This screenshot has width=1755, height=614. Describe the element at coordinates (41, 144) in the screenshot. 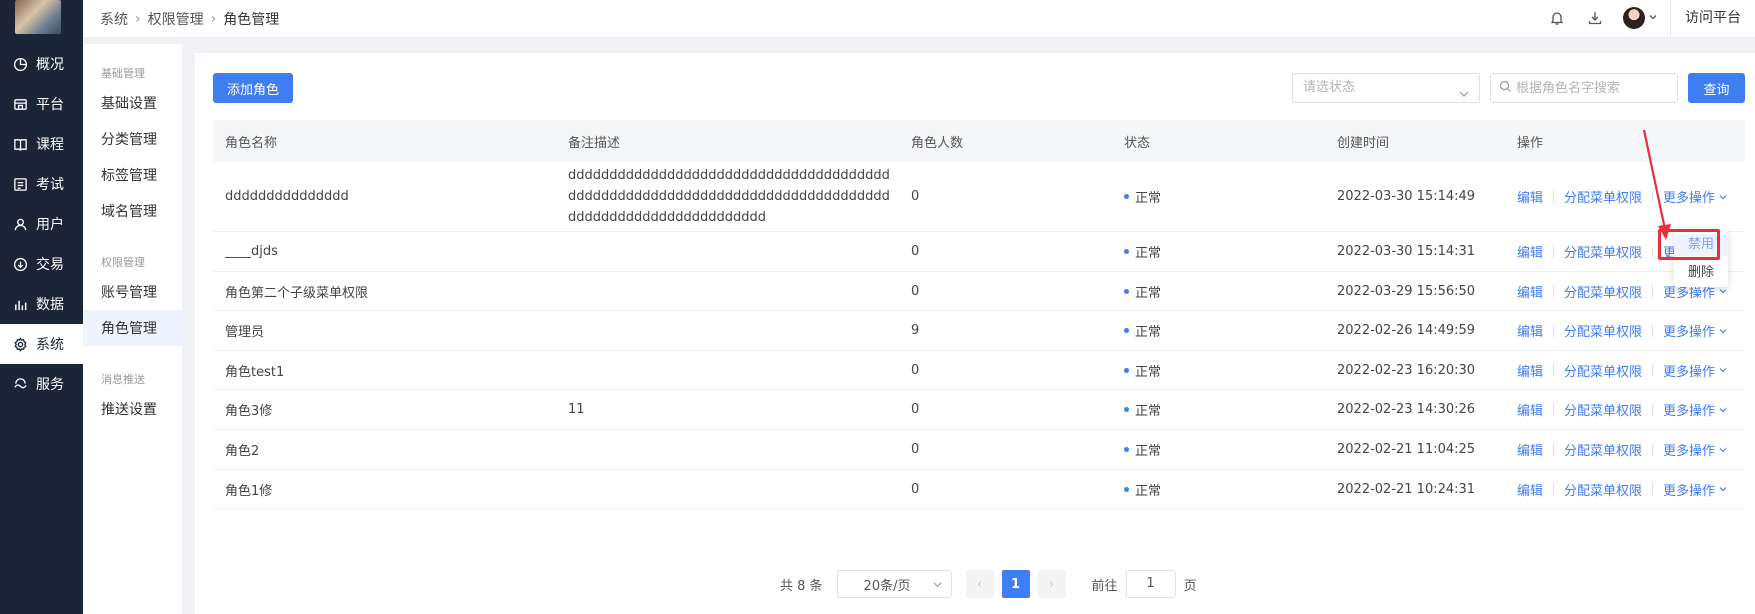

I see `nav-item-course: 课程` at that location.